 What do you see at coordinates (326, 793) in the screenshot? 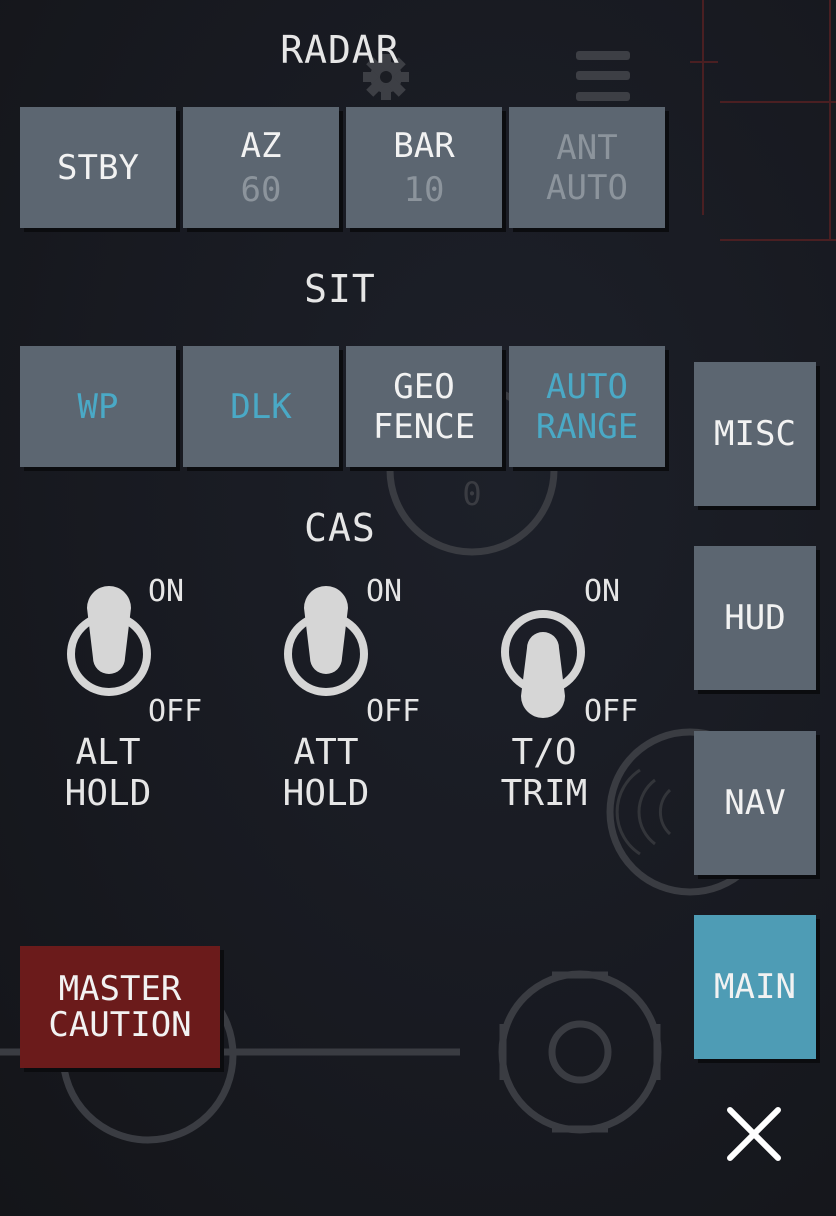
I see `att-hold-line2: HOLD` at bounding box center [326, 793].